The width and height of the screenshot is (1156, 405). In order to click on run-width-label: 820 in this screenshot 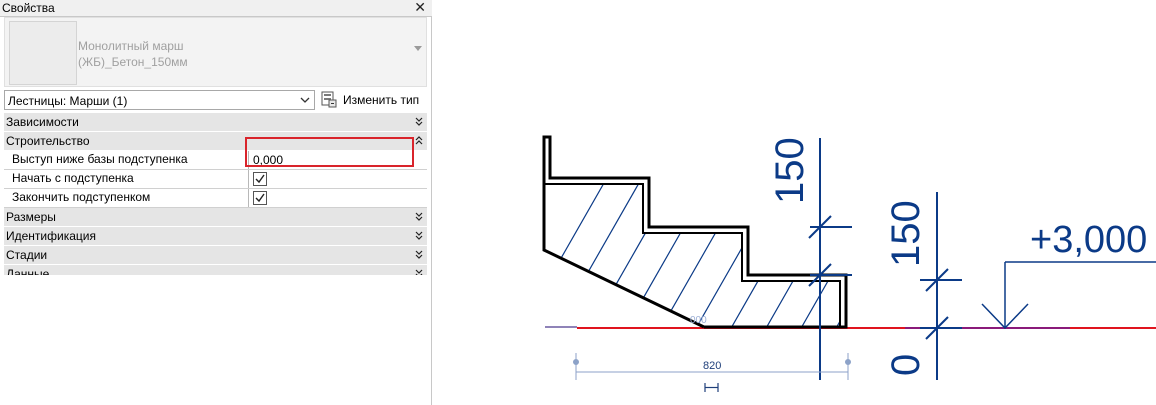, I will do `click(712, 366)`.